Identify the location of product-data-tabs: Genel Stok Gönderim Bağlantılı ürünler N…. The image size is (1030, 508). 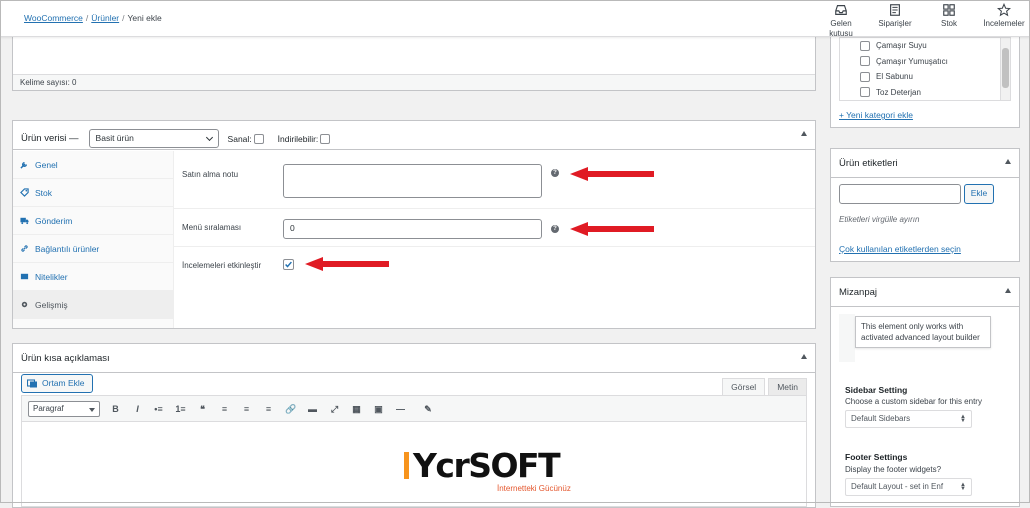
(93, 239).